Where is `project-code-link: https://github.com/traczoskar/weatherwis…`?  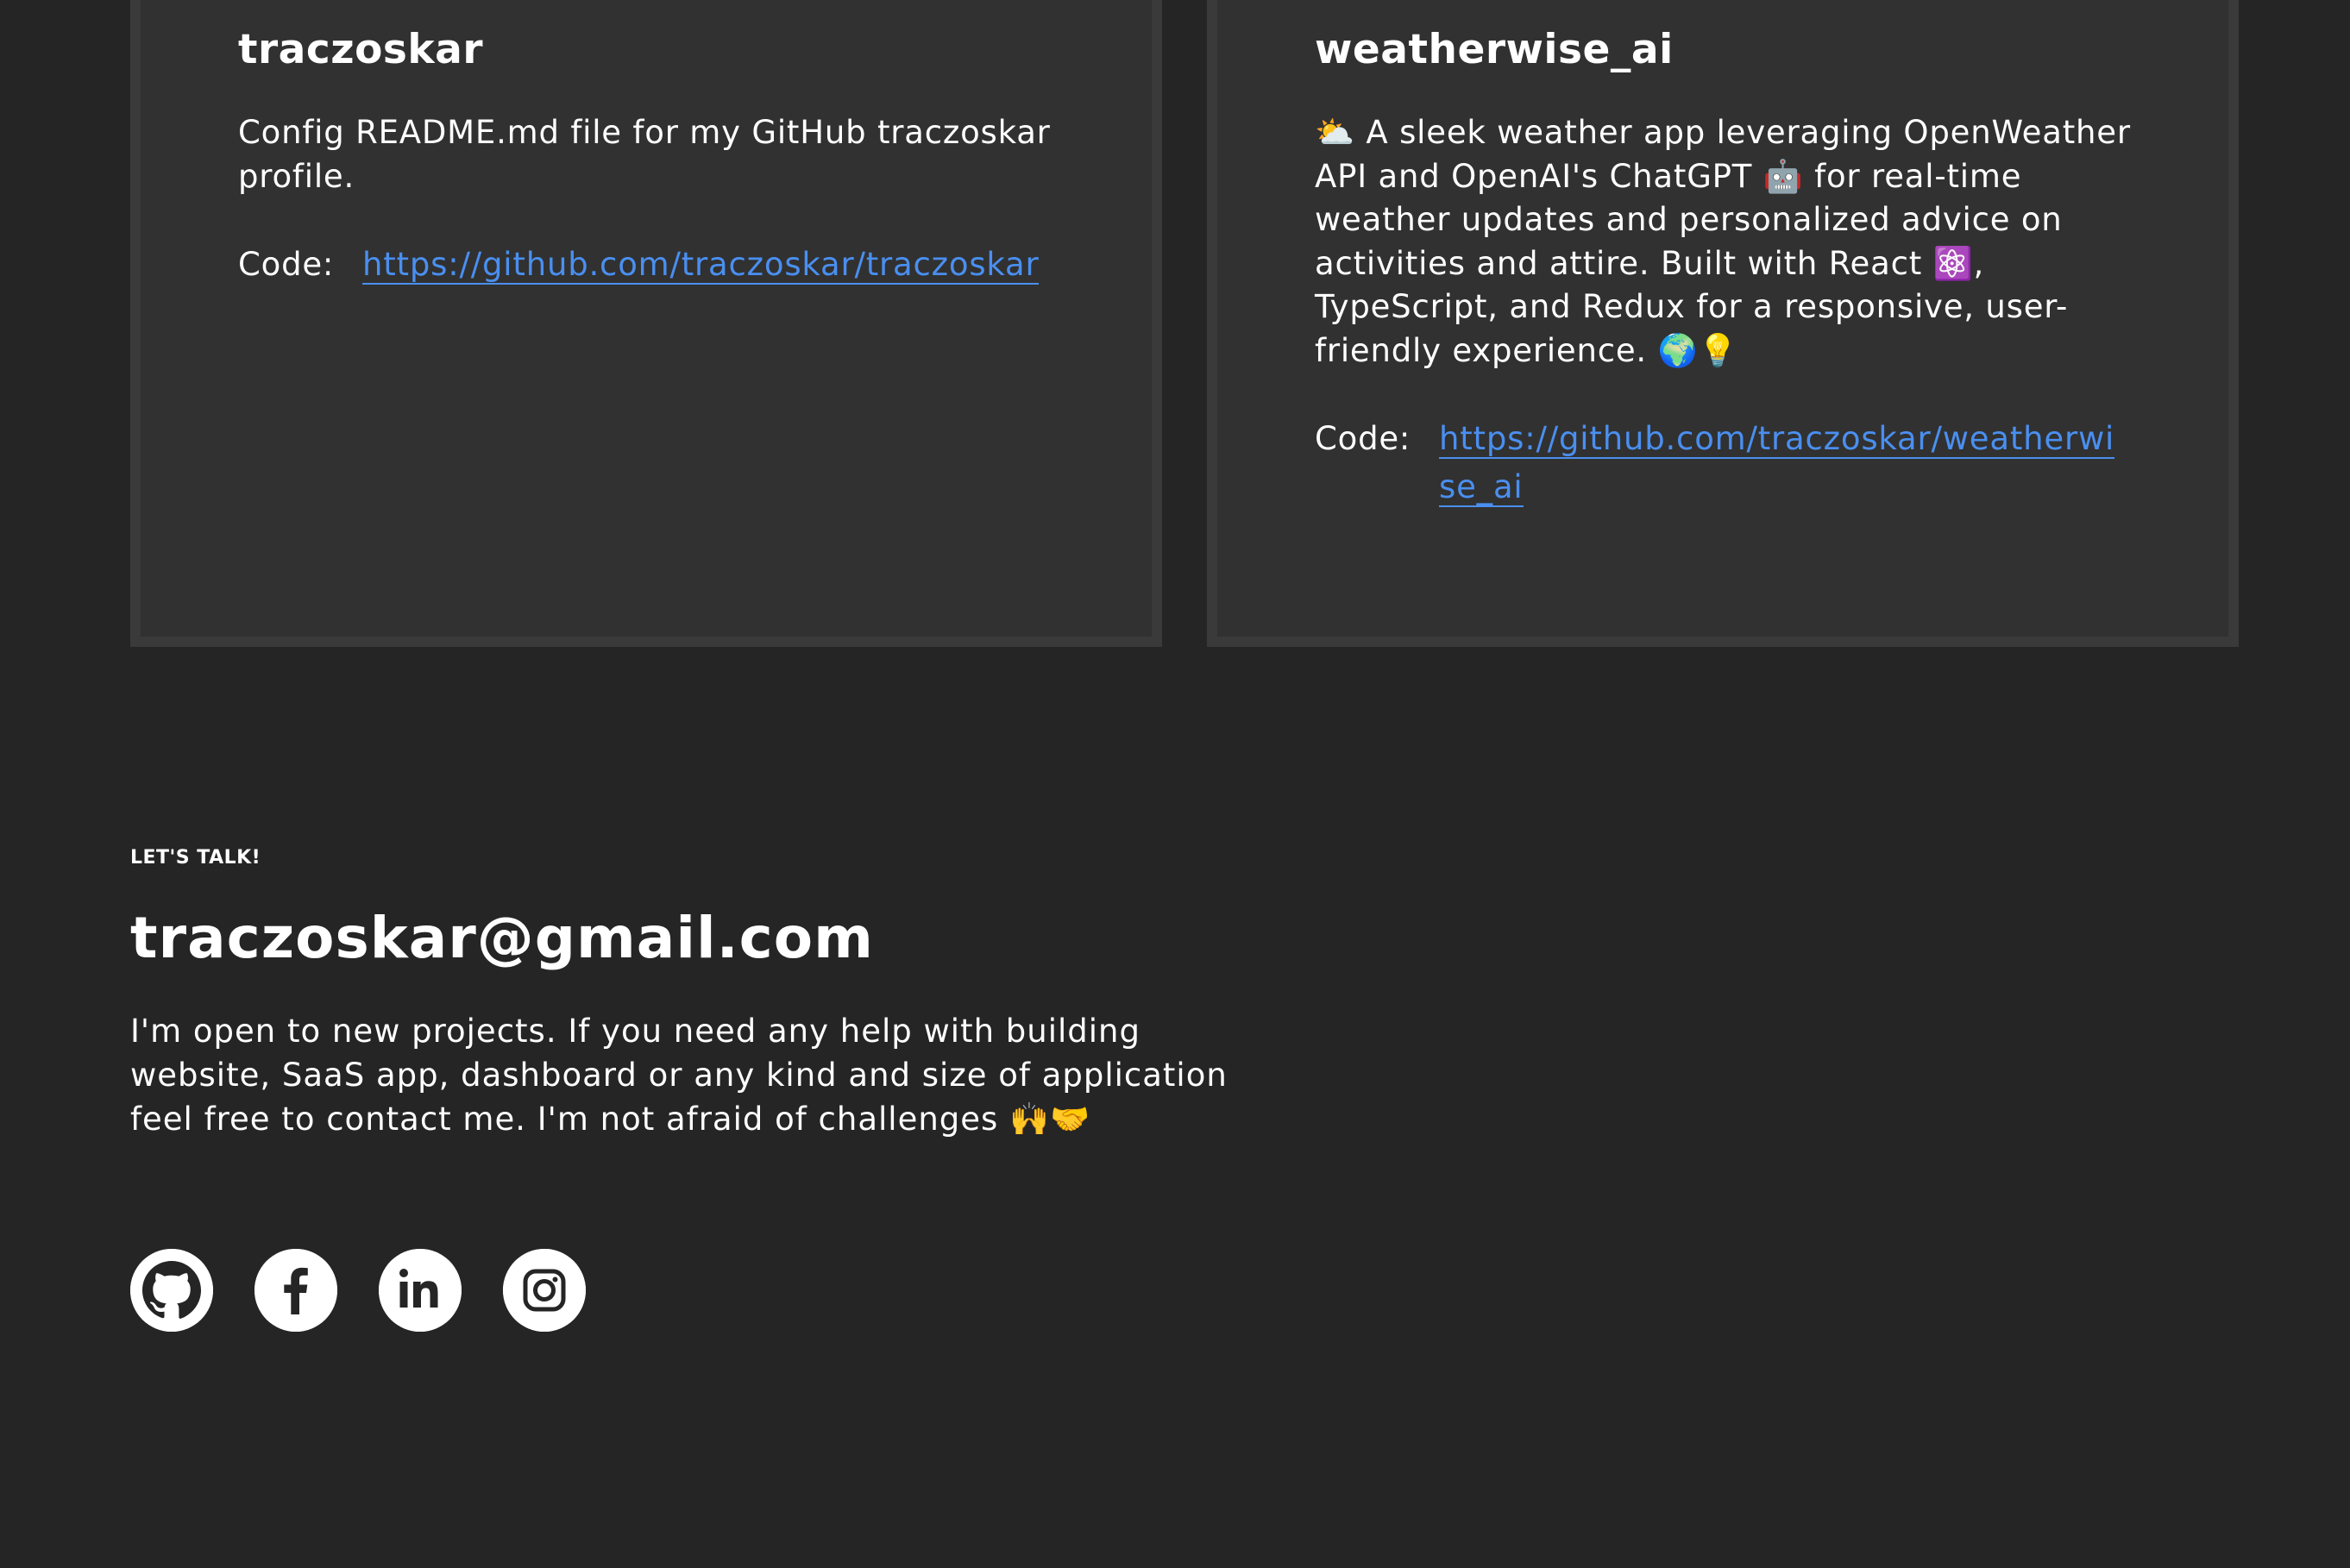
project-code-link: https://github.com/traczoskar/weatherwis… is located at coordinates (1777, 463).